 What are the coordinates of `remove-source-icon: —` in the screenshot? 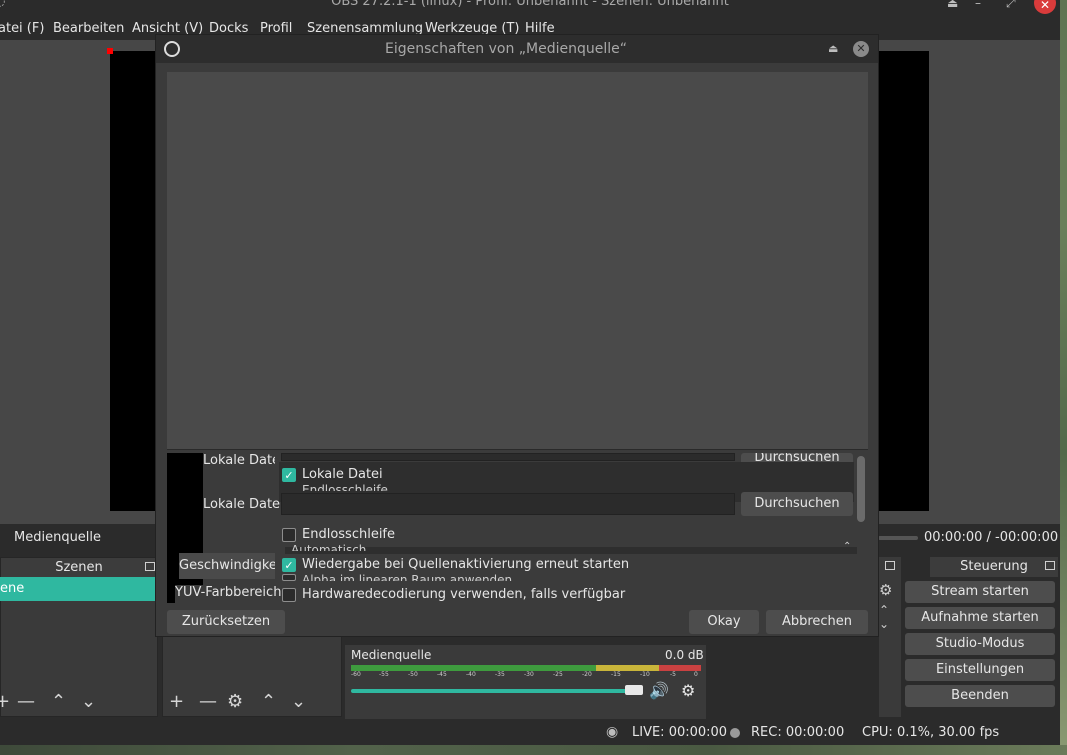 It's located at (208, 701).